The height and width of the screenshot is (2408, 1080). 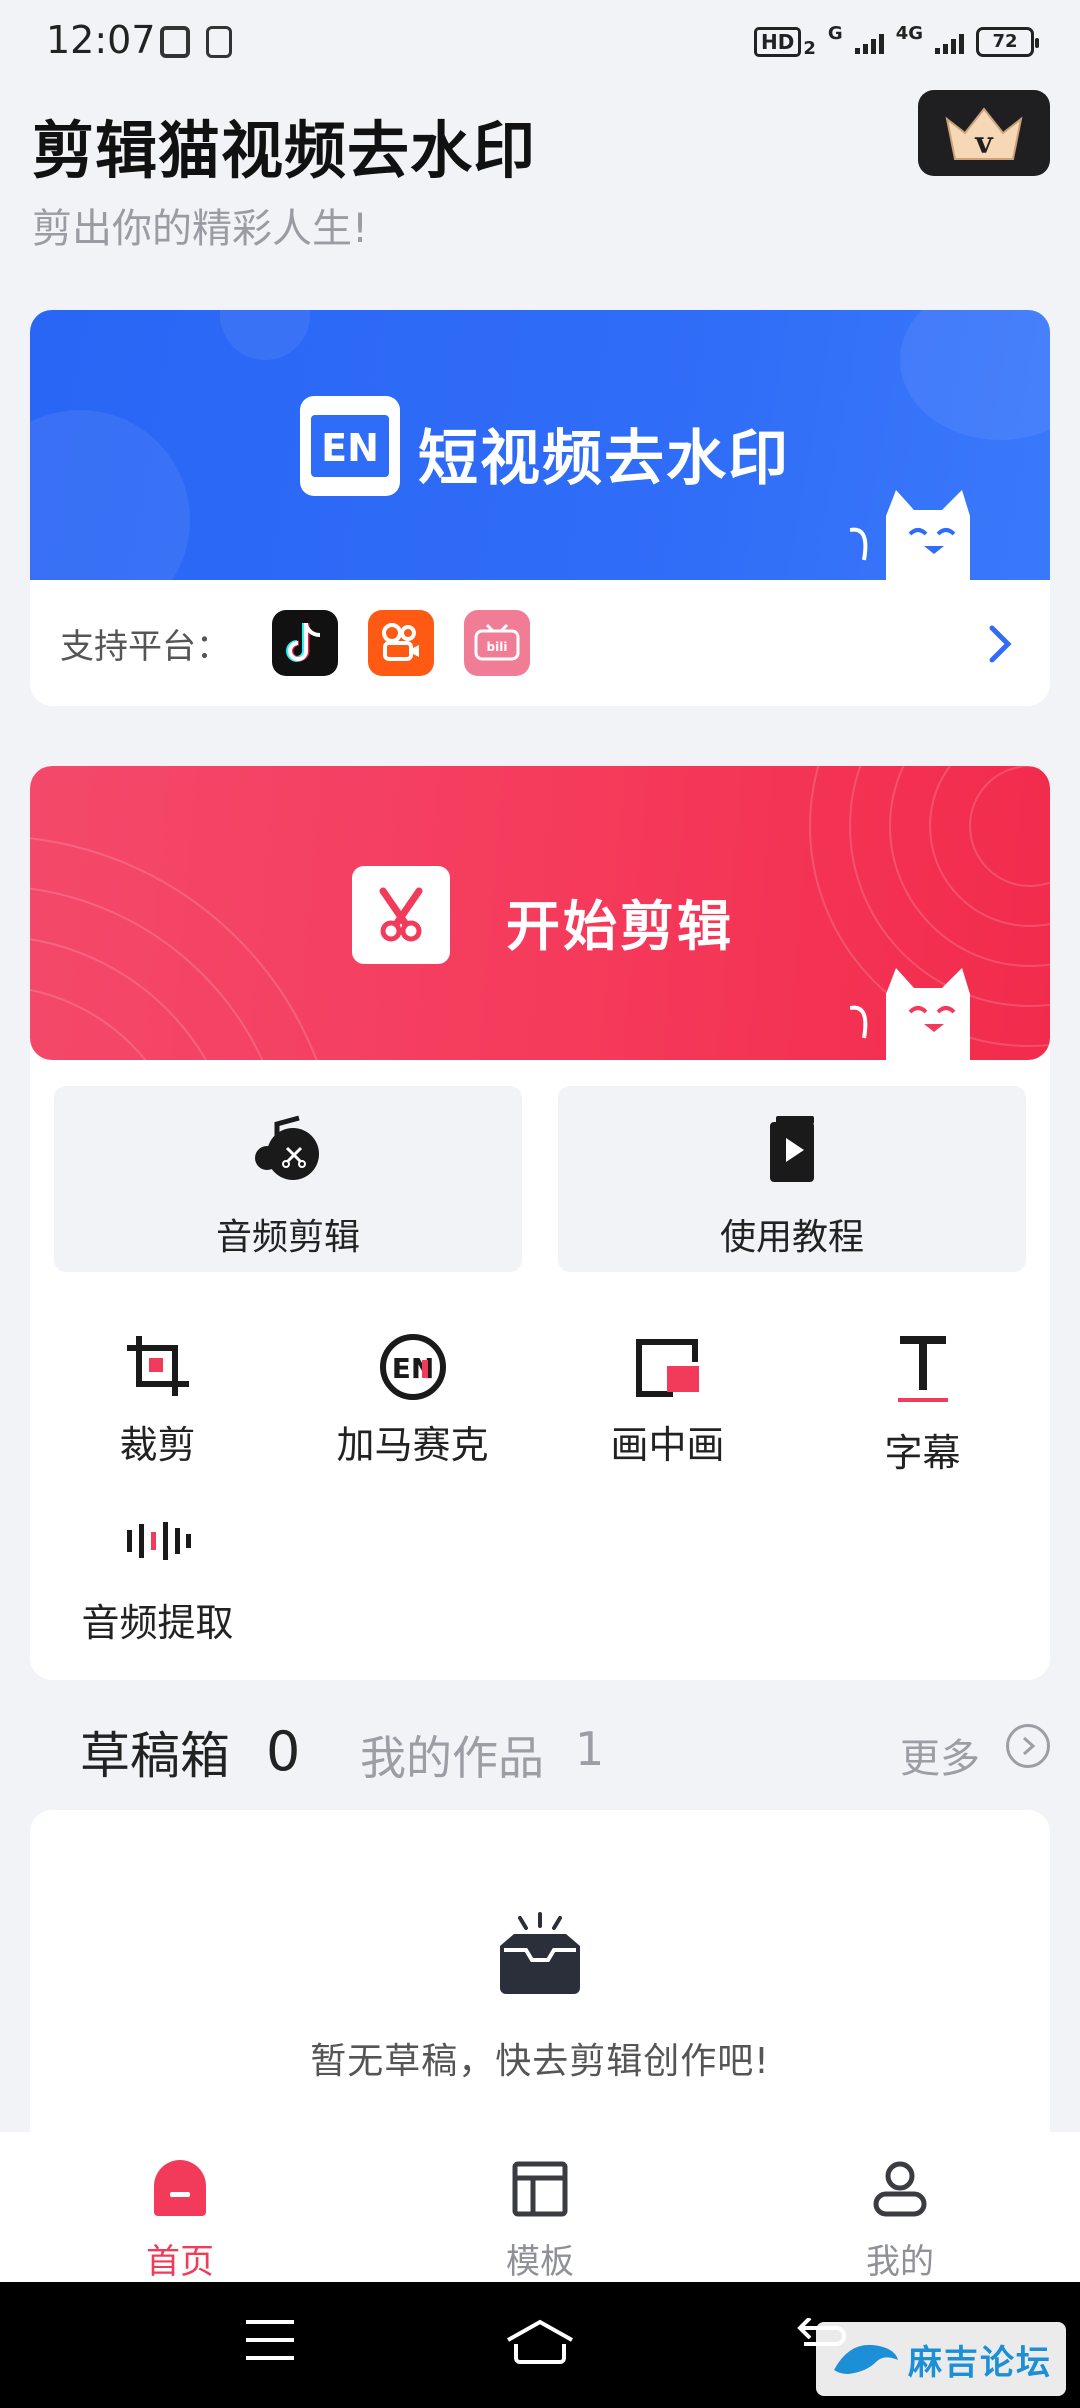 I want to click on tab-my-works: 我的作品, so click(x=452, y=1755).